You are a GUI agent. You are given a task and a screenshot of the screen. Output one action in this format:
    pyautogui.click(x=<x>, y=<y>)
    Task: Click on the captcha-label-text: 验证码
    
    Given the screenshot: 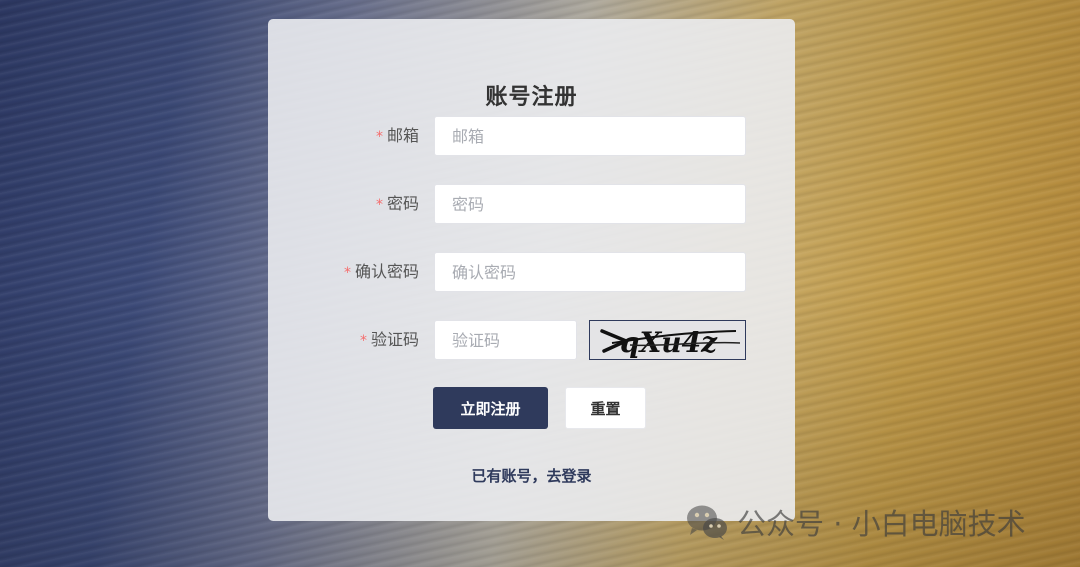 What is the action you would take?
    pyautogui.click(x=394, y=339)
    